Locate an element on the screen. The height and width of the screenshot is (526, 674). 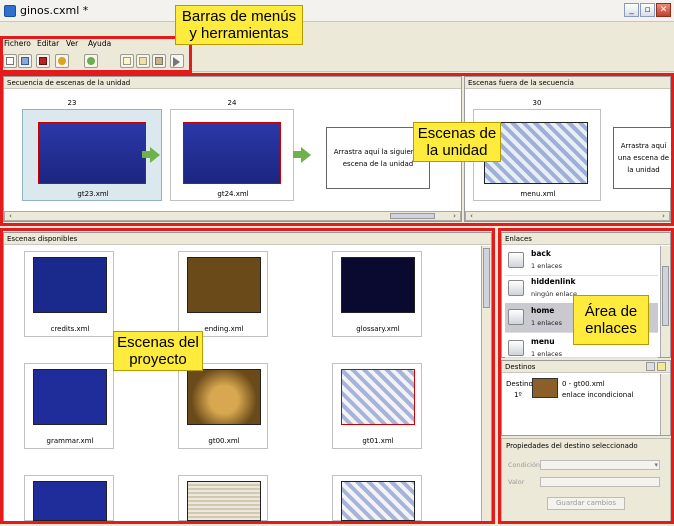
open-button is located at coordinates (25, 61).